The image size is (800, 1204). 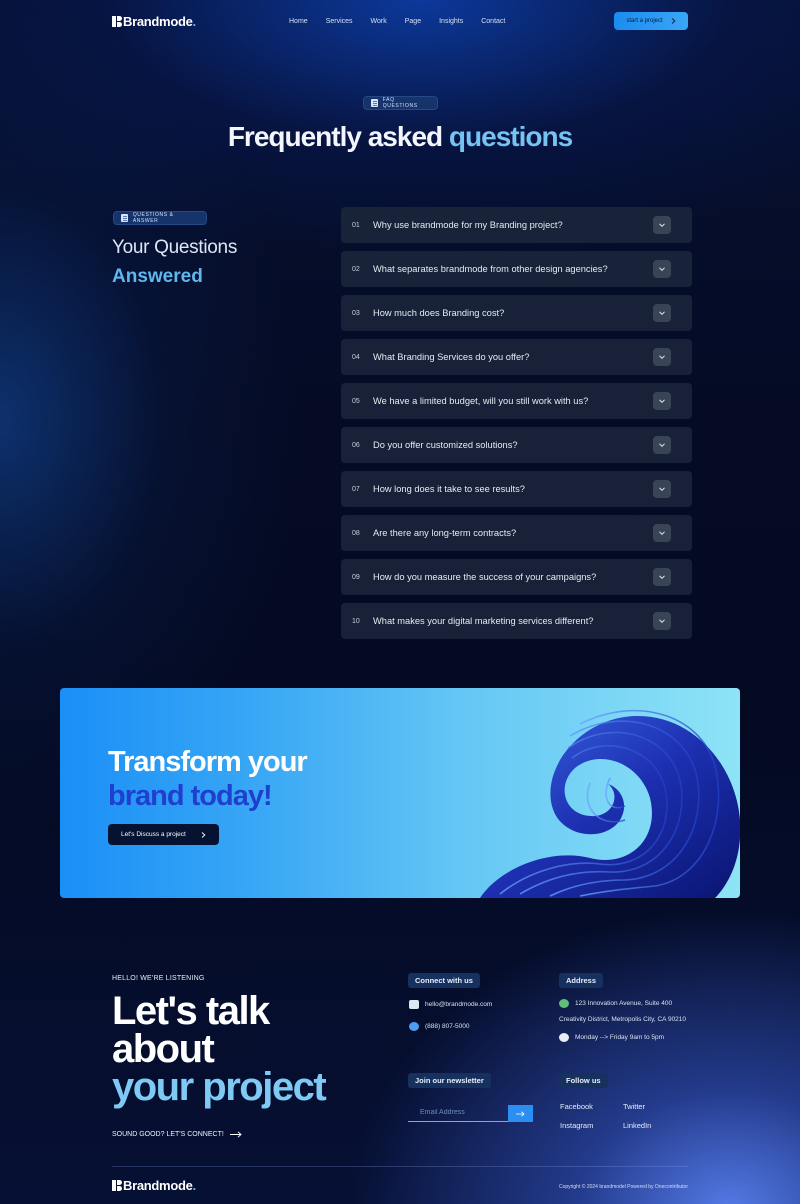 What do you see at coordinates (634, 1106) in the screenshot?
I see `social-twitter: Twitter` at bounding box center [634, 1106].